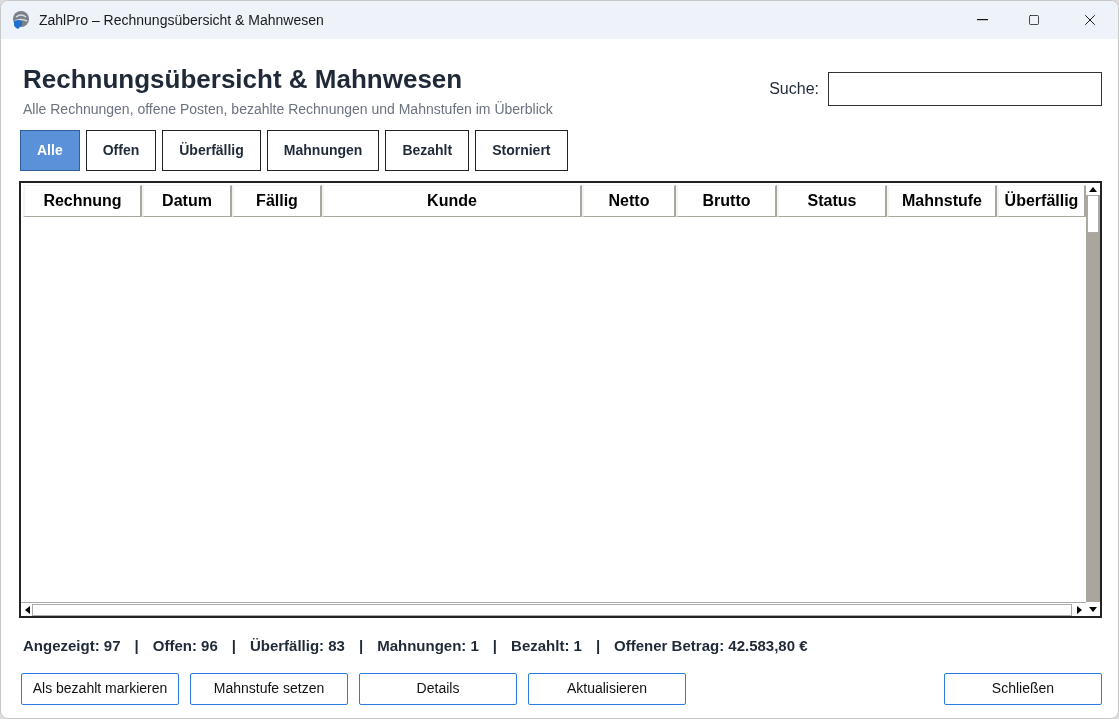 The height and width of the screenshot is (719, 1119). Describe the element at coordinates (269, 688) in the screenshot. I see `action-button: Mahnstufe setzen` at that location.